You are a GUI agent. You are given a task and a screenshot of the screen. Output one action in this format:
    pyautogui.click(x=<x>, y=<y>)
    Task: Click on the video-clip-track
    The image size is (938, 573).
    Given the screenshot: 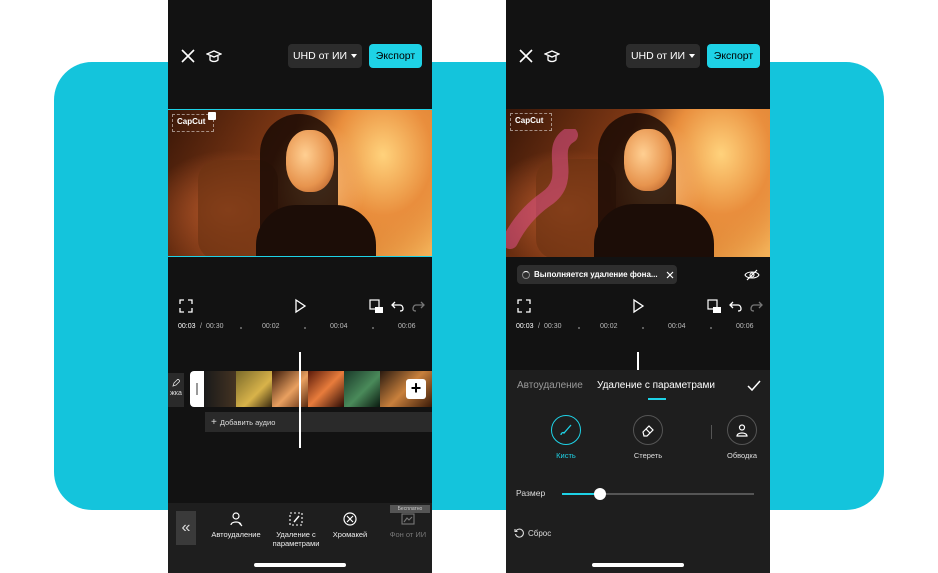 What is the action you would take?
    pyautogui.click(x=311, y=389)
    